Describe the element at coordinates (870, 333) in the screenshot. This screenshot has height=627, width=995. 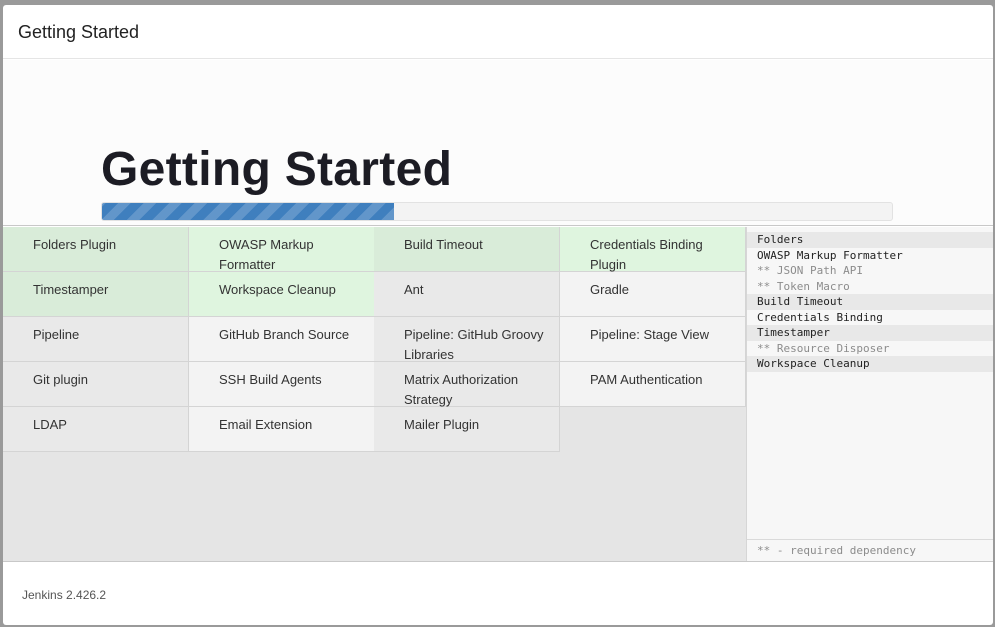
I see `log-line: Timestamper` at that location.